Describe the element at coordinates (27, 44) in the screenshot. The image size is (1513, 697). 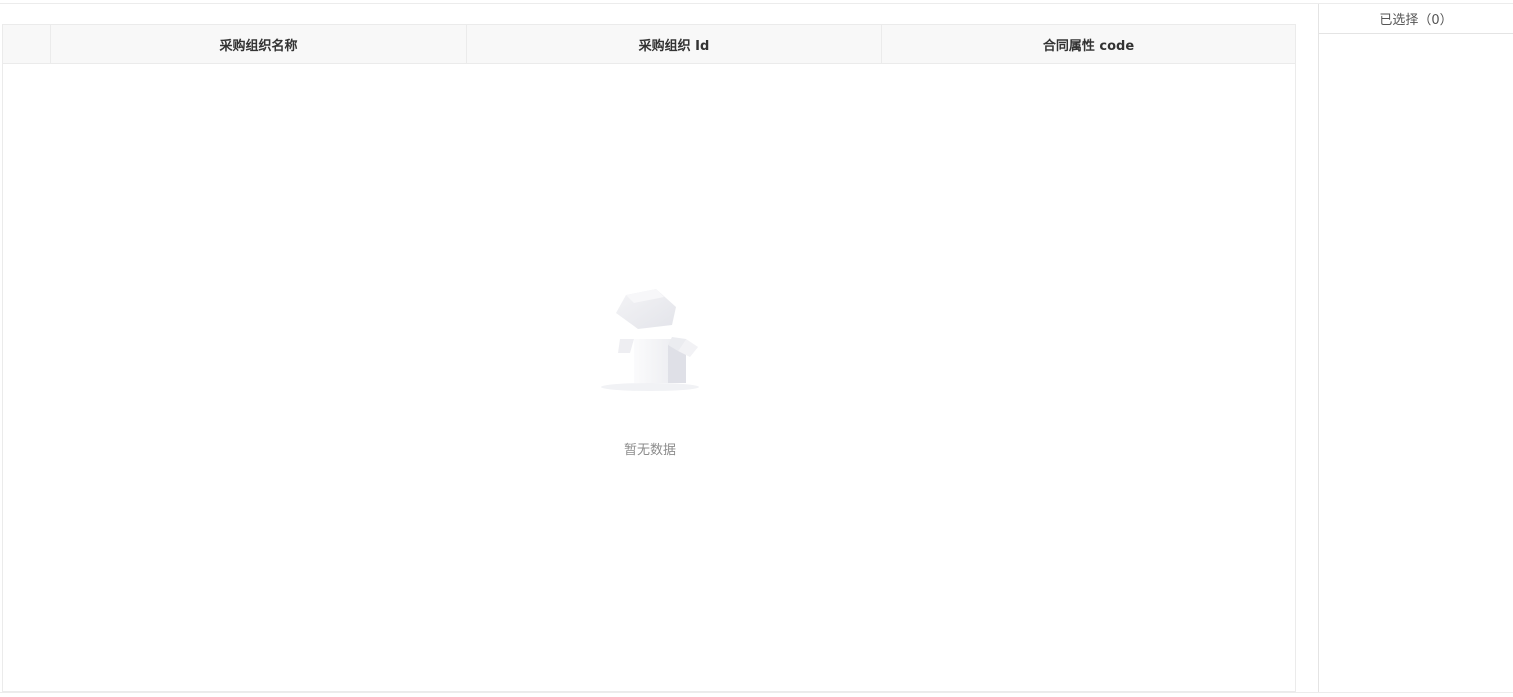
I see `column-header-select` at that location.